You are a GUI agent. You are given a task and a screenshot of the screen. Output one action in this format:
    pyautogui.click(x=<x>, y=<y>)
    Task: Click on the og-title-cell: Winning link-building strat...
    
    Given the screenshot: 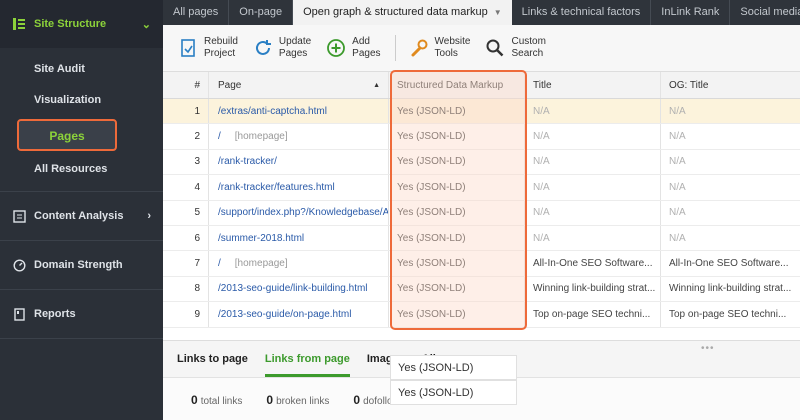 What is the action you would take?
    pyautogui.click(x=730, y=289)
    